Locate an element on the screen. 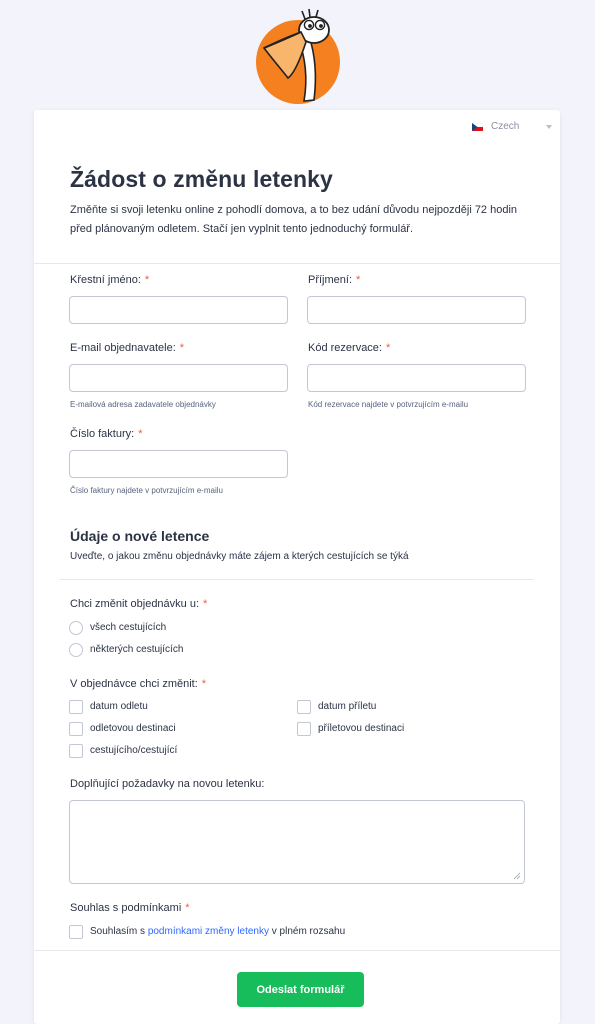  last-name-input is located at coordinates (416, 310).